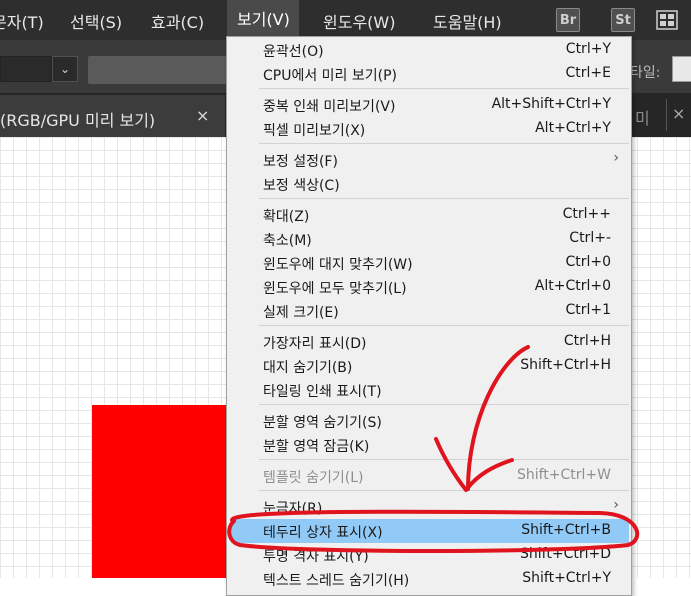 This screenshot has width=691, height=596. I want to click on menu-item-overprint-preview: 중복 인쇄 미리보기(V) Alt+Shift+Ctrl+Y, so click(430, 105).